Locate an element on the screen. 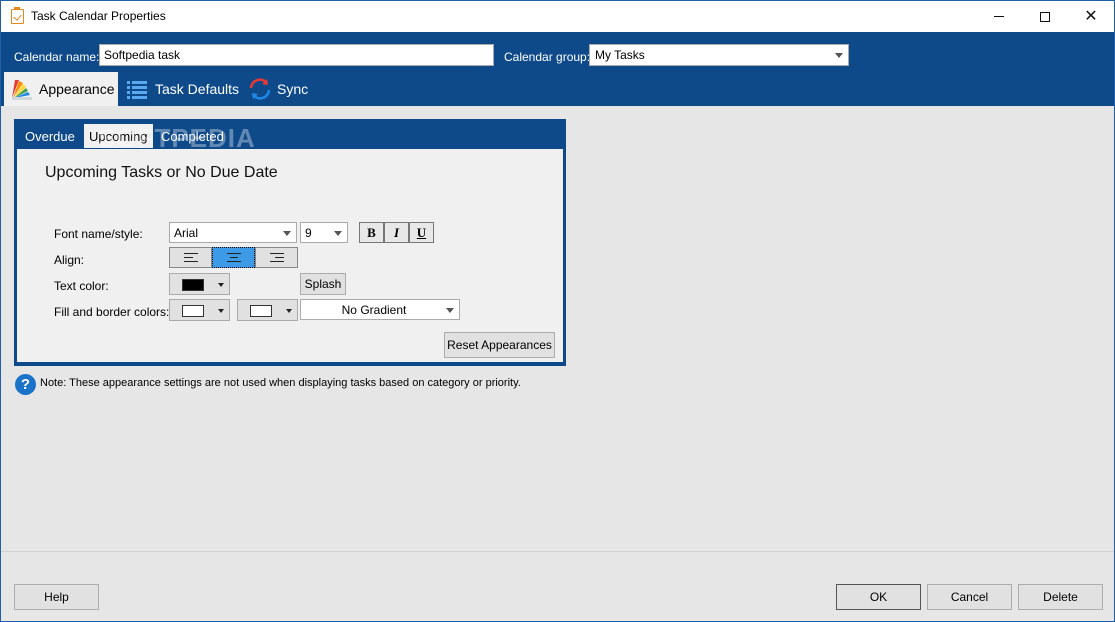  title-bar: Task Calendar Properties ✕ is located at coordinates (557, 16).